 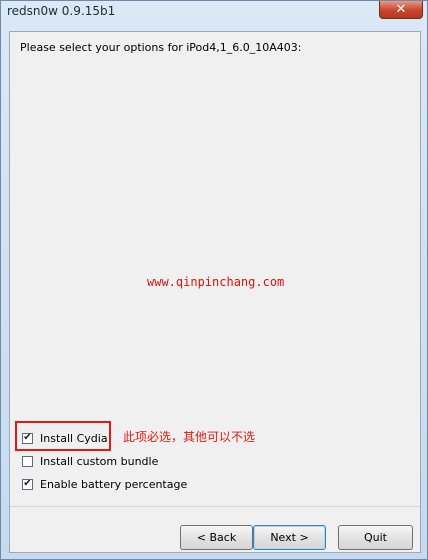 What do you see at coordinates (61, 11) in the screenshot?
I see `window-title: redsn0w 0.9.15b1` at bounding box center [61, 11].